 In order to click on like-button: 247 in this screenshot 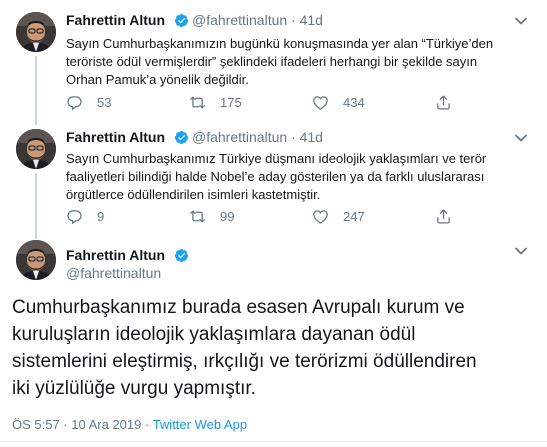, I will do `click(338, 216)`.